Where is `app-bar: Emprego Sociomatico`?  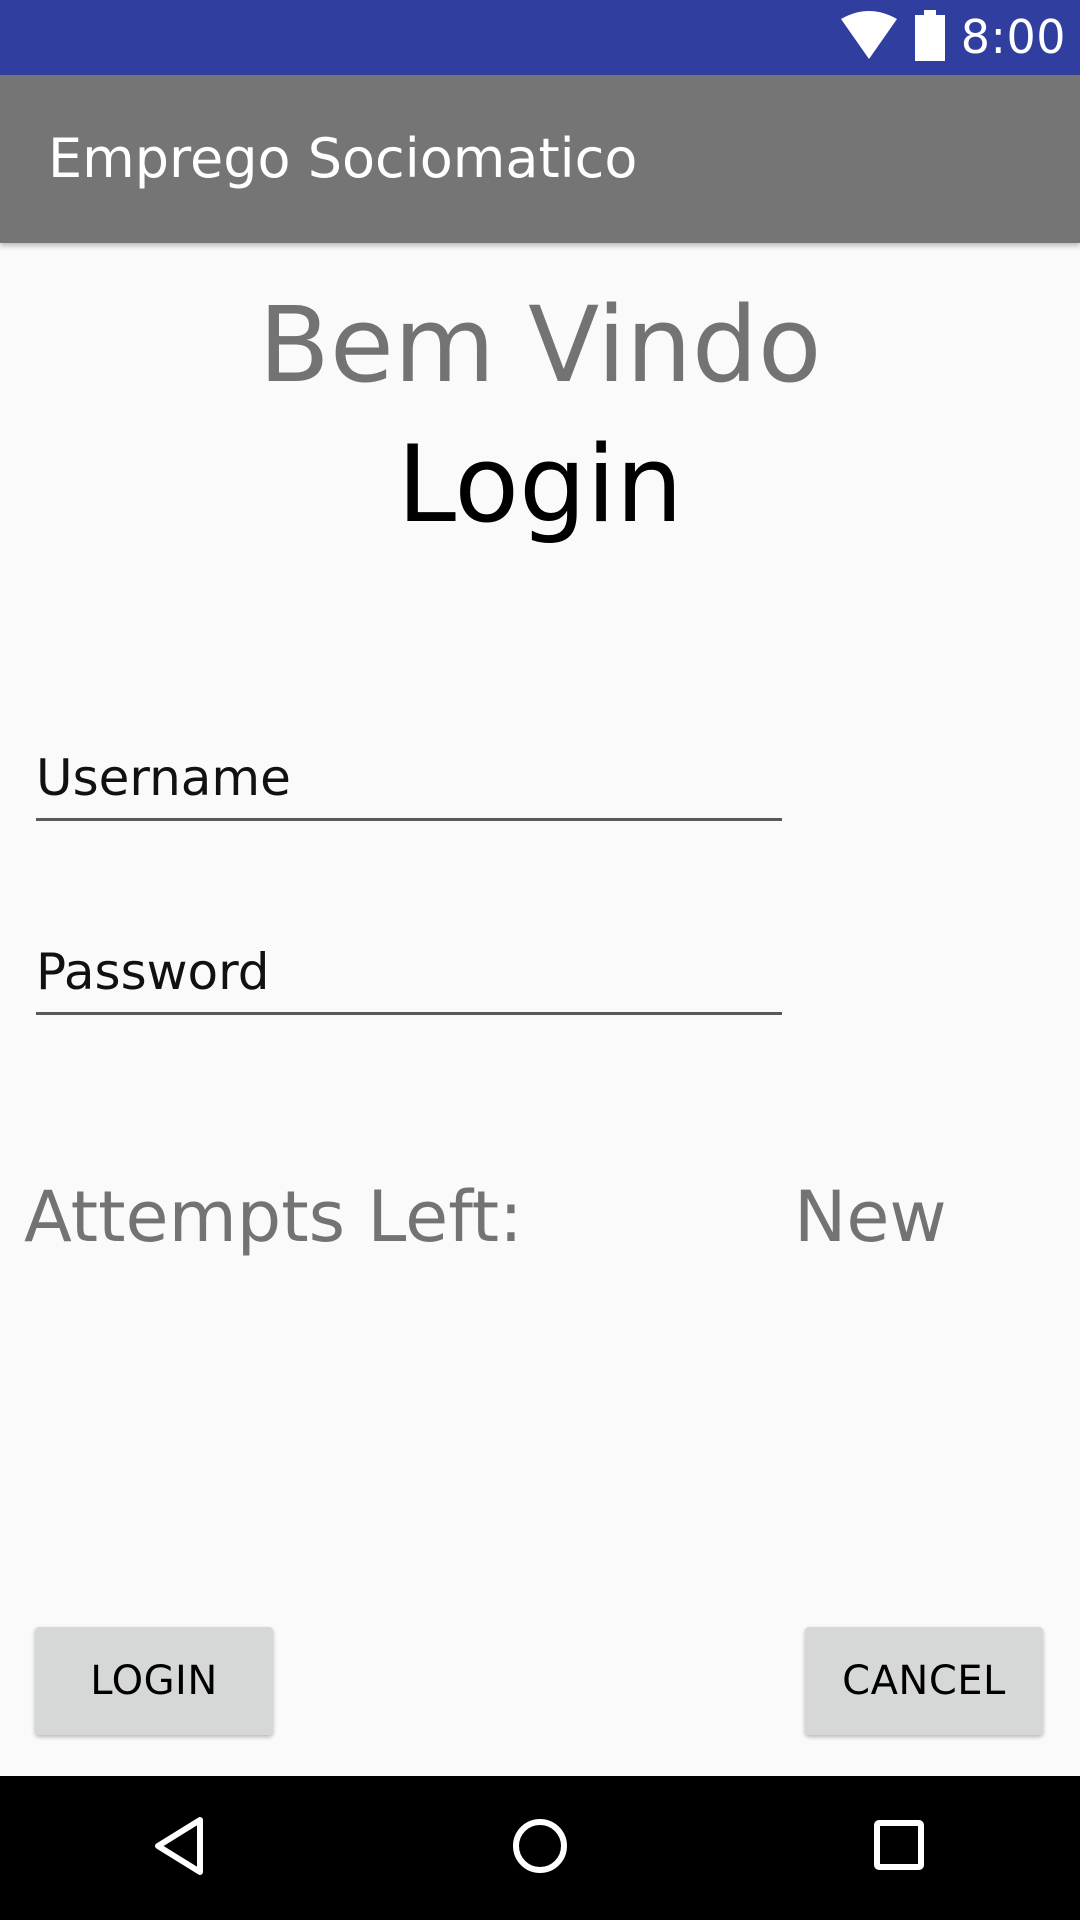
app-bar: Emprego Sociomatico is located at coordinates (540, 159).